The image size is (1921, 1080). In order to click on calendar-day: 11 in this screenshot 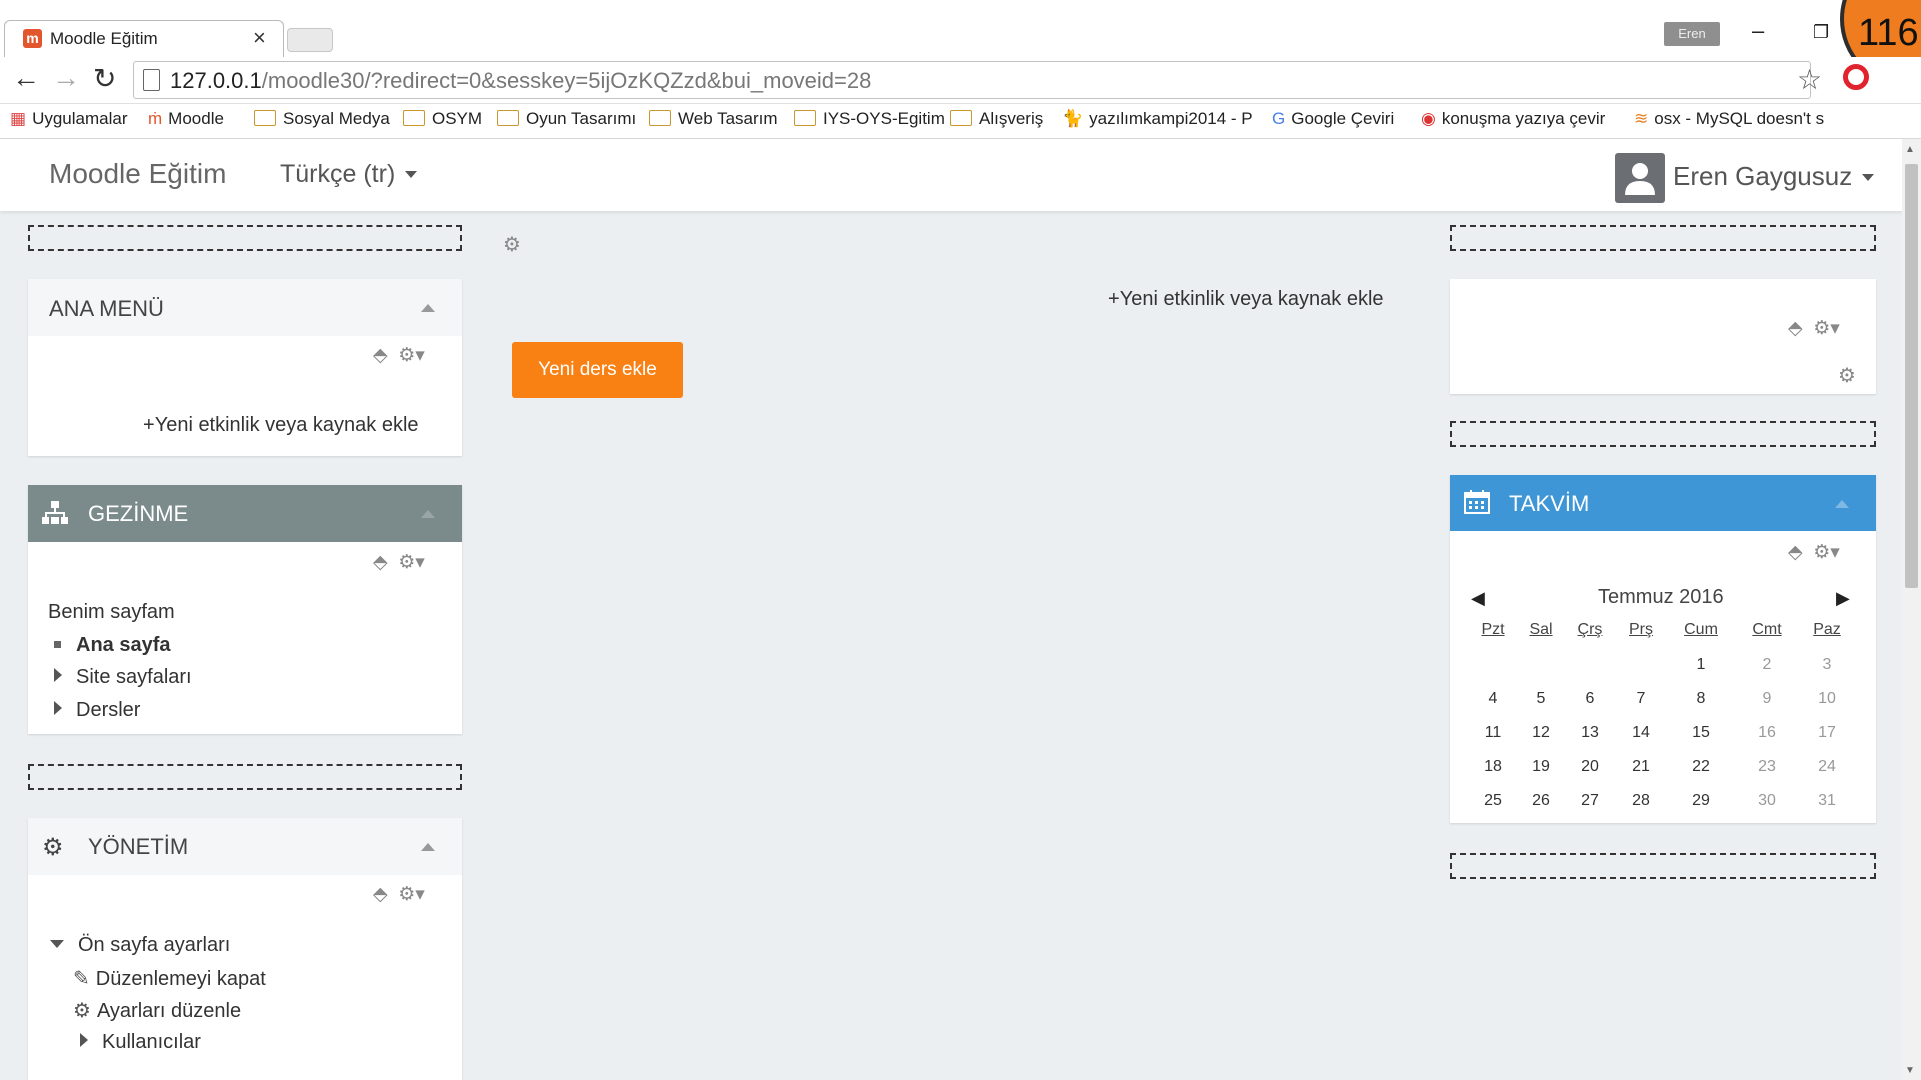, I will do `click(1493, 733)`.